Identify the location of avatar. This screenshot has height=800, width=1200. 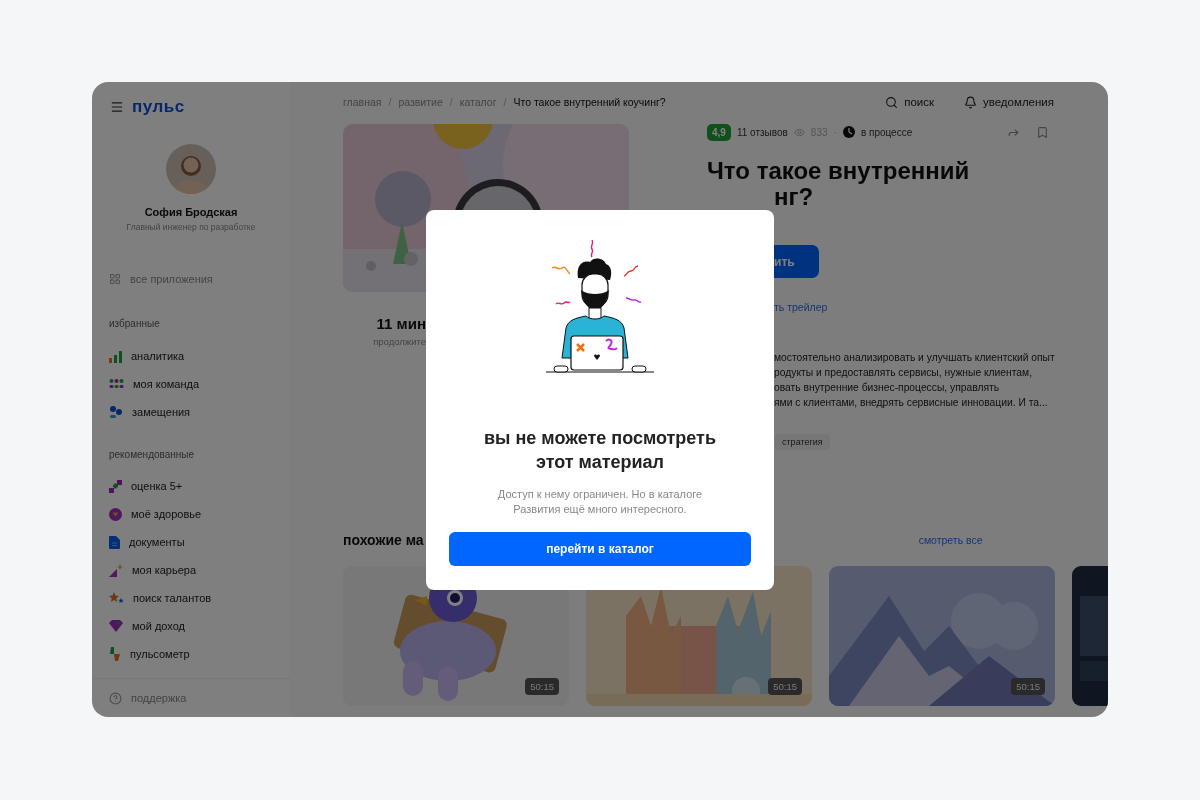
(191, 169).